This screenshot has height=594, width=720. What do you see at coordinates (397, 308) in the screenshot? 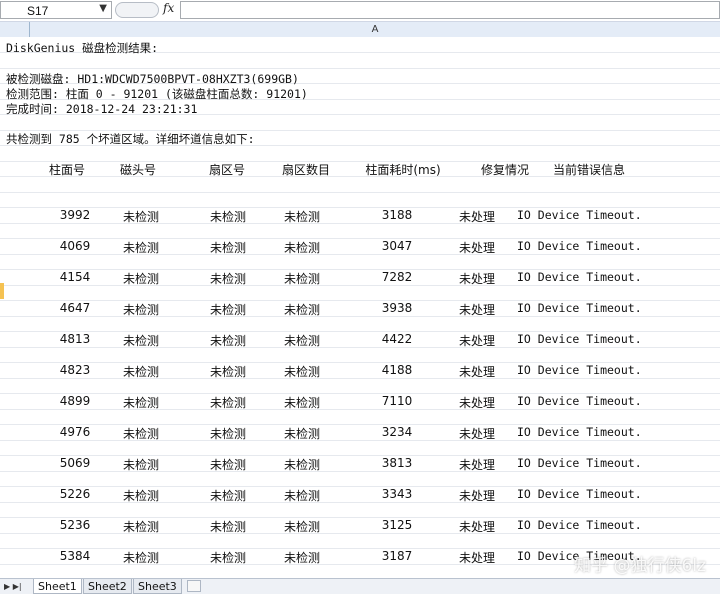
I see `time-ms-cell: 3938` at bounding box center [397, 308].